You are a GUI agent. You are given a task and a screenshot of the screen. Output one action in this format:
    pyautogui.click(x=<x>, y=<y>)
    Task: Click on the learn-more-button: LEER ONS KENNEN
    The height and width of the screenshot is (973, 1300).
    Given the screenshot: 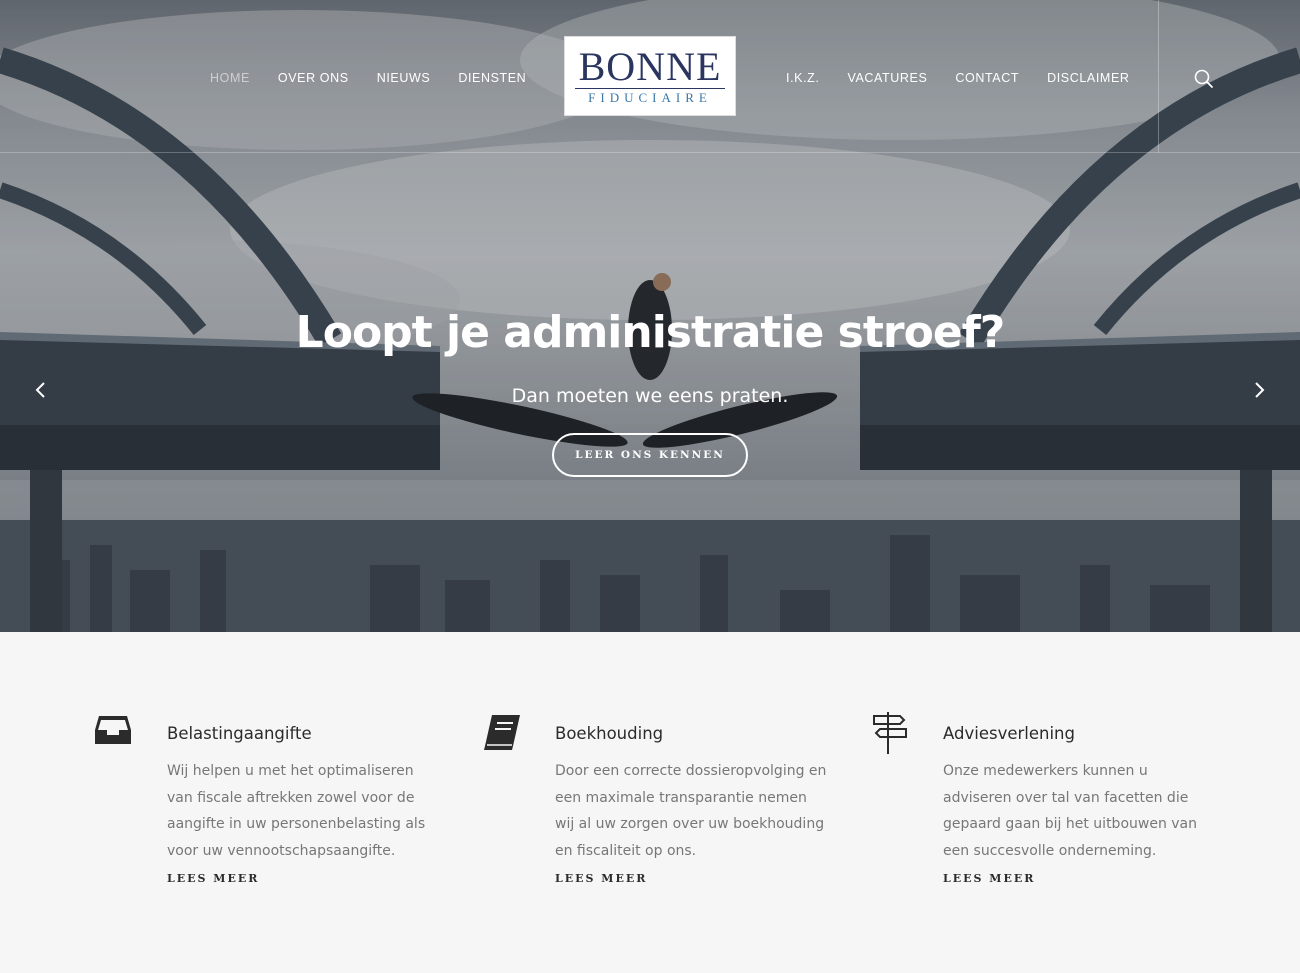 What is the action you would take?
    pyautogui.click(x=650, y=455)
    